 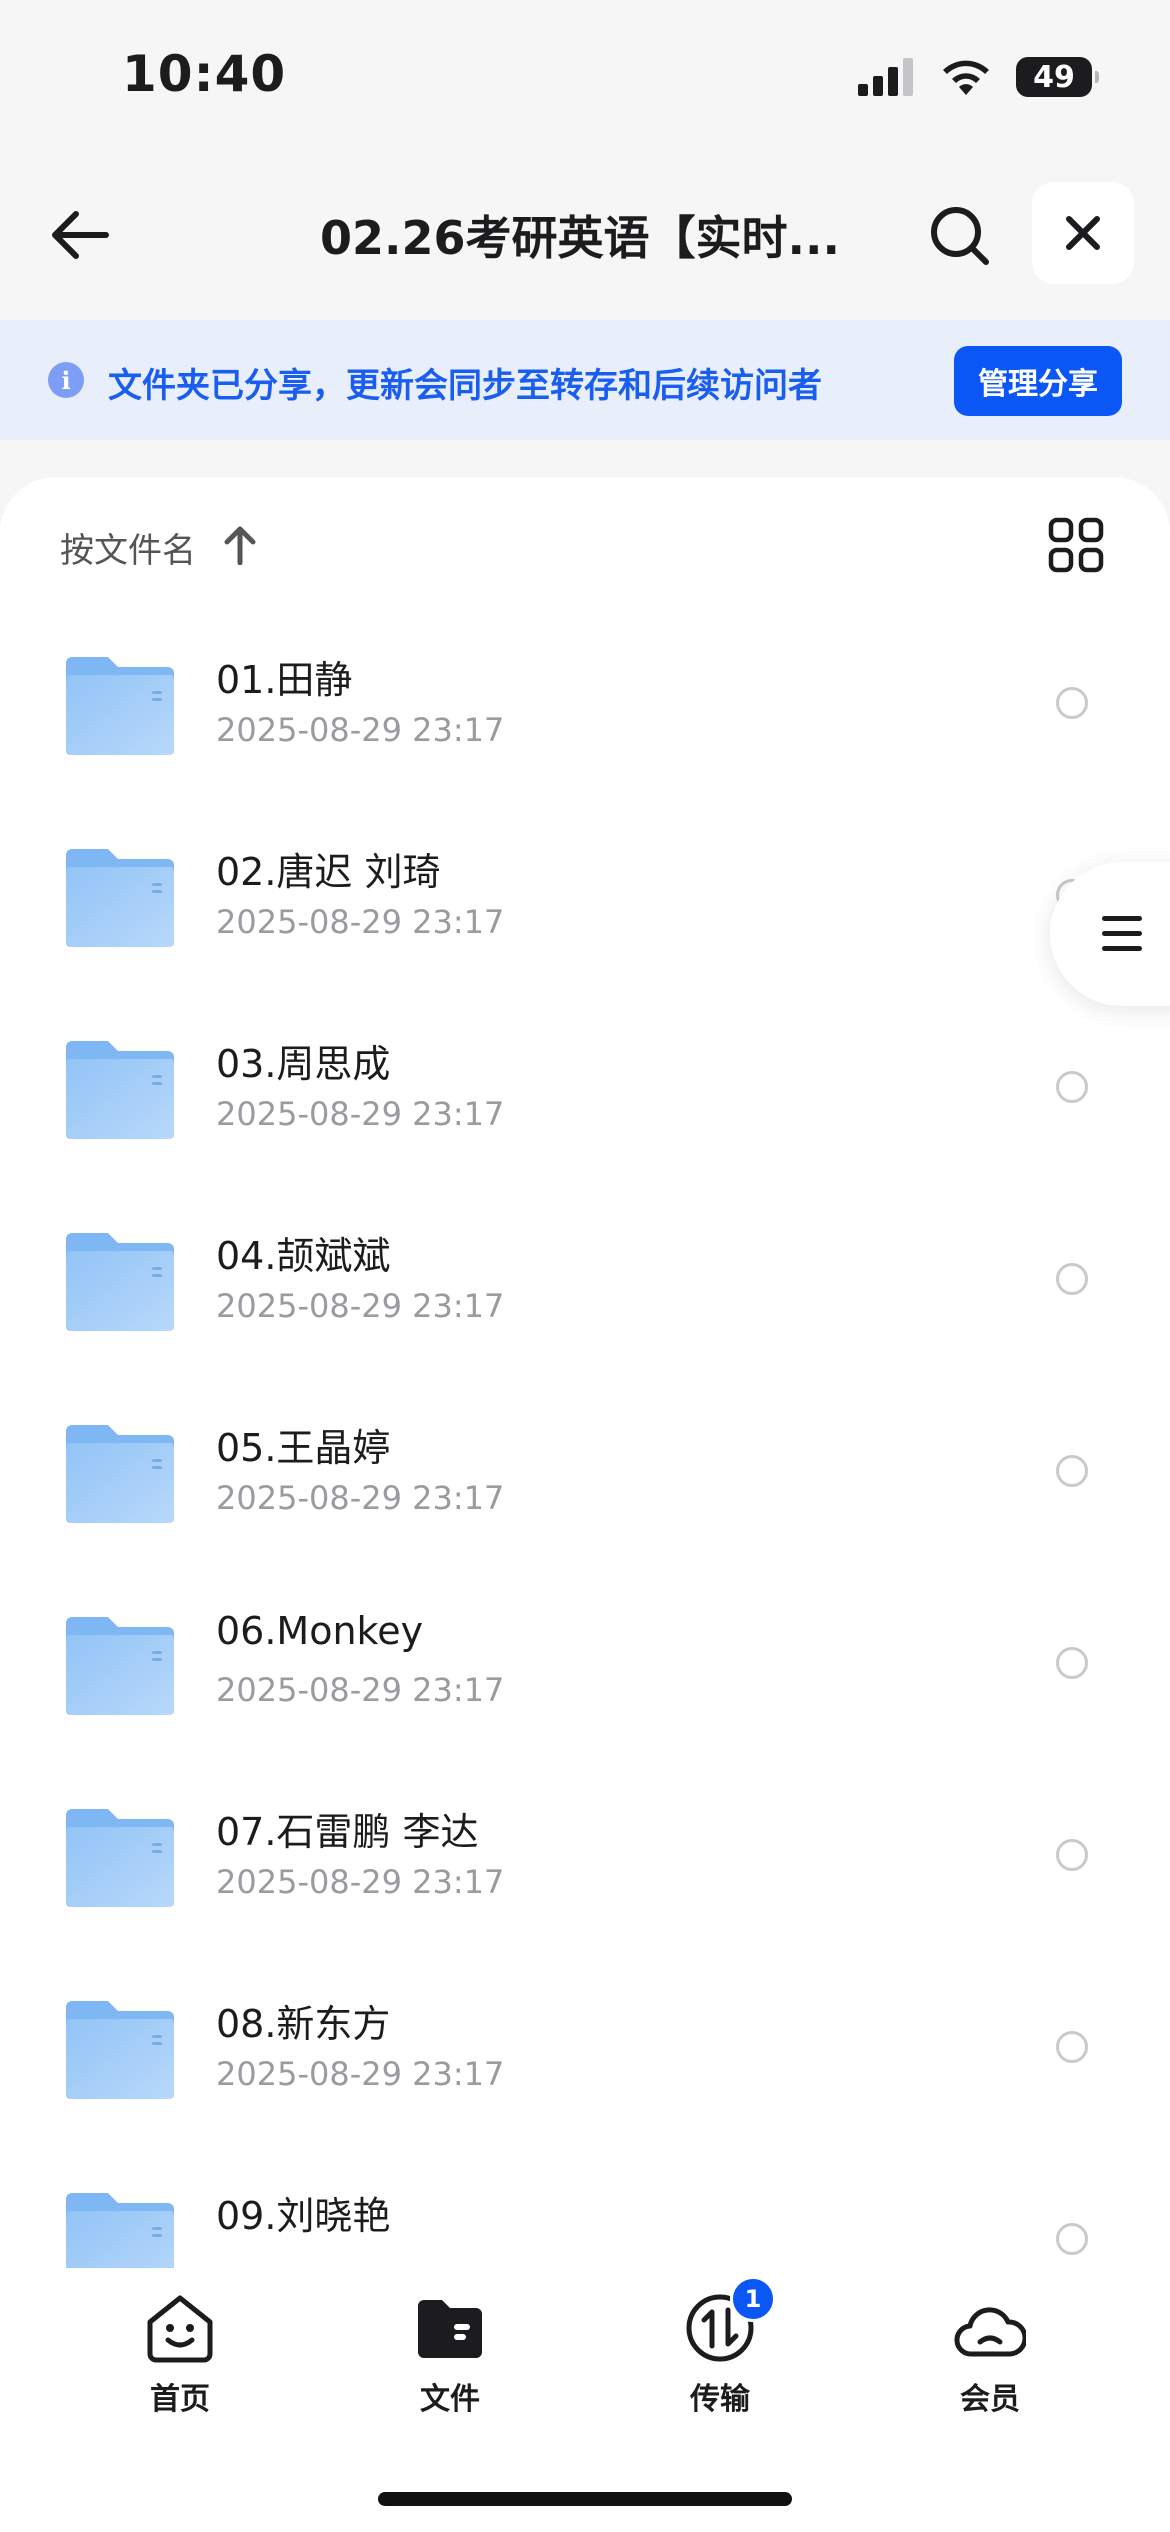 What do you see at coordinates (180, 2329) in the screenshot?
I see `home-smile-icon` at bounding box center [180, 2329].